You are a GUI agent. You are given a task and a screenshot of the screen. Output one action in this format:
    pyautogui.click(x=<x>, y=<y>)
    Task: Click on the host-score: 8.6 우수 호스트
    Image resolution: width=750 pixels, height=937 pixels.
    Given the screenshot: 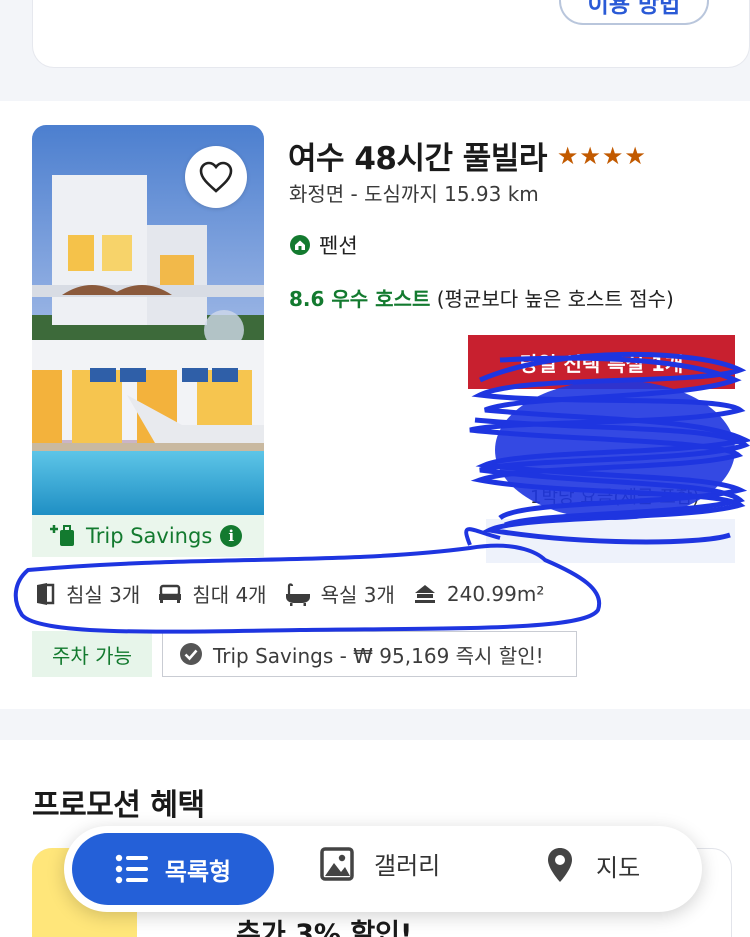 What is the action you would take?
    pyautogui.click(x=360, y=299)
    